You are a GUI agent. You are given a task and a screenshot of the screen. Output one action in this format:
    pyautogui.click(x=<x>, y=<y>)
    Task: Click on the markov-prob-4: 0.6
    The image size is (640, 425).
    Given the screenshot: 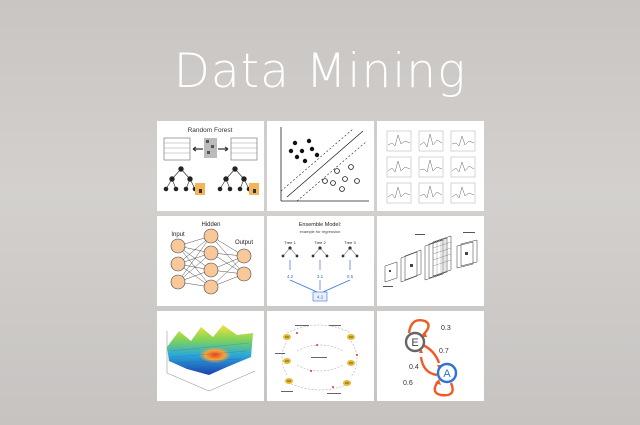 What is the action you would take?
    pyautogui.click(x=408, y=383)
    